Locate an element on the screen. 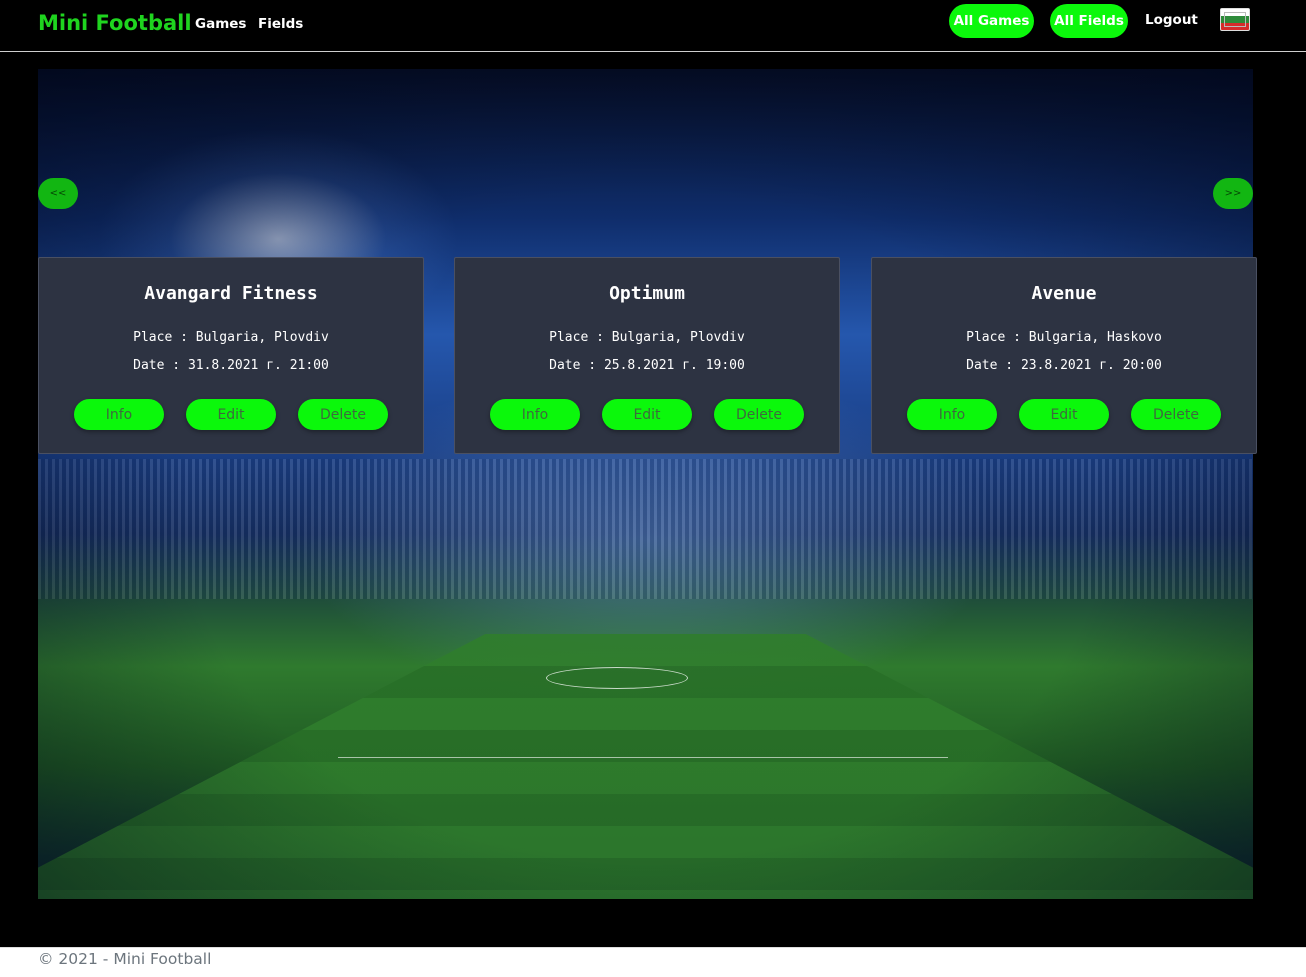 The height and width of the screenshot is (977, 1306). bulgarian-flag-icon is located at coordinates (1235, 19).